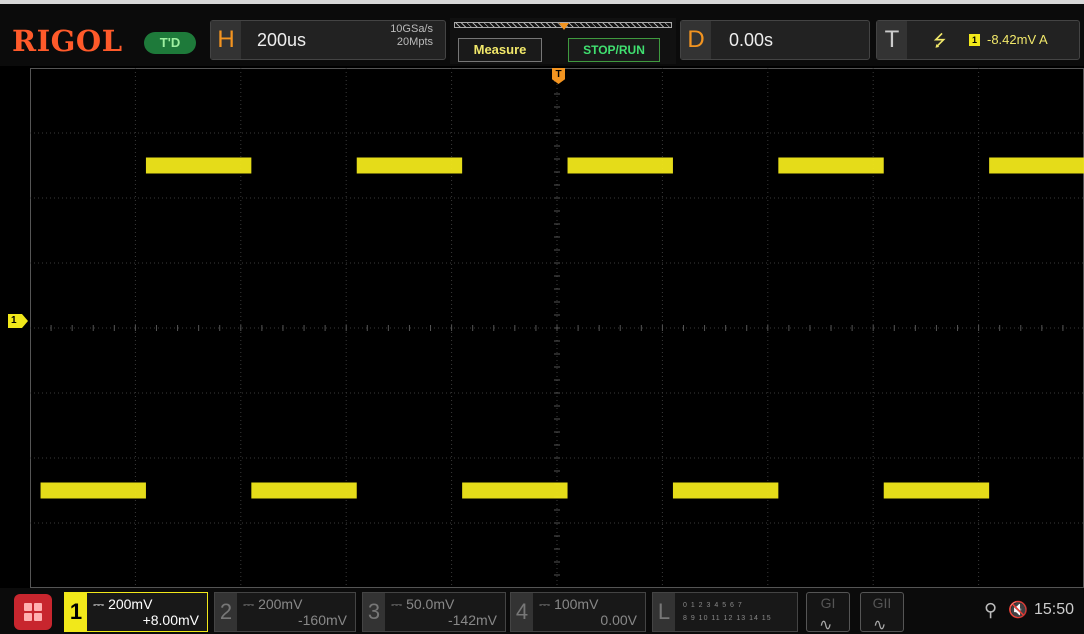 Image resolution: width=1084 pixels, height=634 pixels. Describe the element at coordinates (775, 40) in the screenshot. I see `delay-panel: D 0.00s` at that location.